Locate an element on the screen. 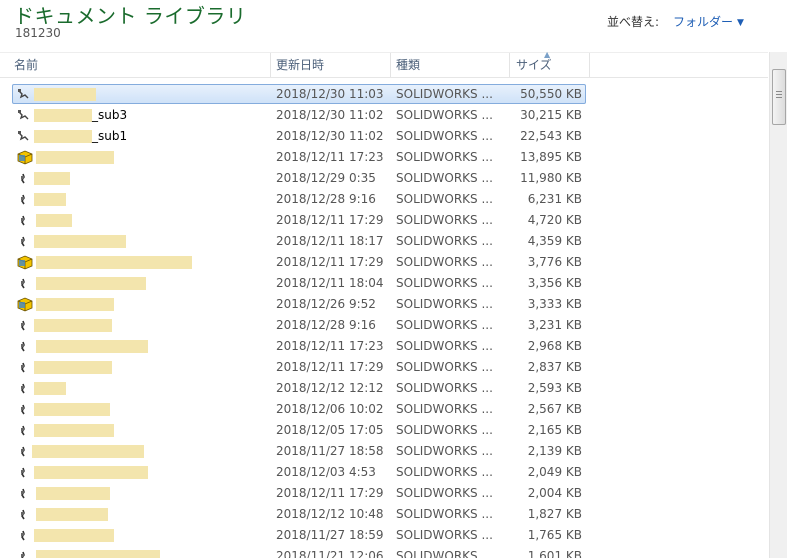 The height and width of the screenshot is (558, 794). file-row: 2018/12/11 17:23 SOLIDWORKS ... 13,895 KB is located at coordinates (384, 157).